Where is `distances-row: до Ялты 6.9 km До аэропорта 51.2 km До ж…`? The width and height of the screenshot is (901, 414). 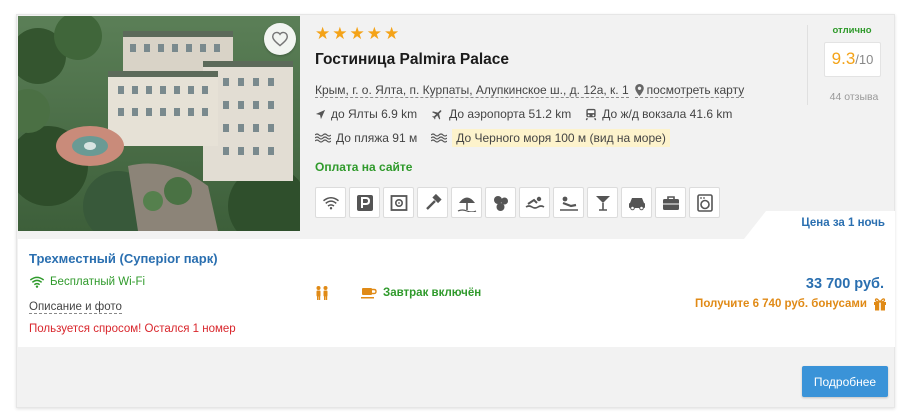
distances-row: до Ялты 6.9 km До аэропорта 51.2 km До ж… is located at coordinates (523, 114).